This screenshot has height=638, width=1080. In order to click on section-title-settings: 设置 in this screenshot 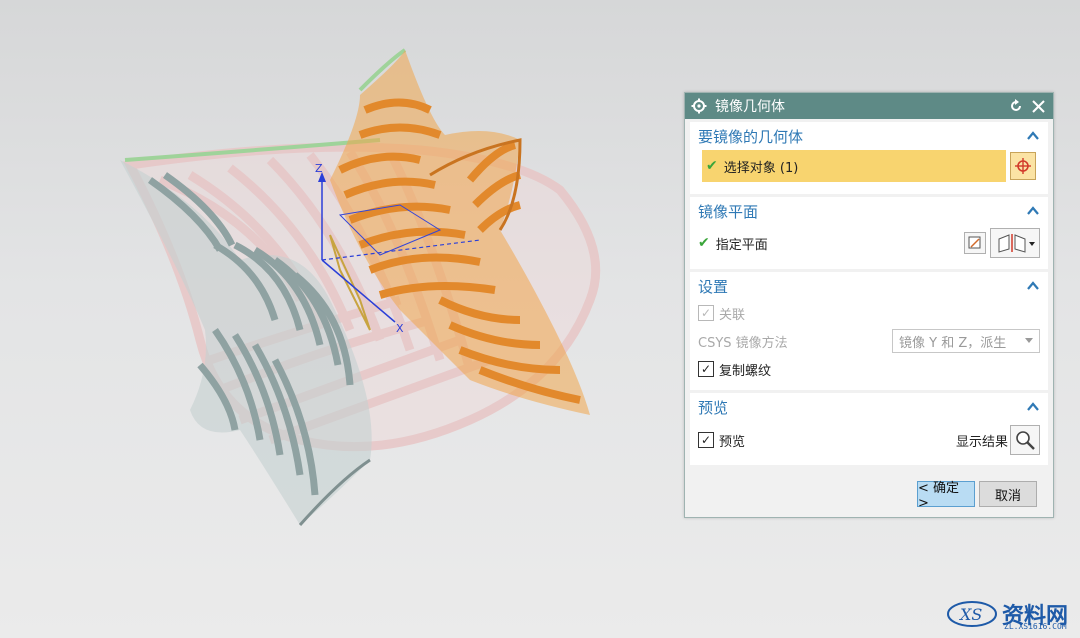, I will do `click(713, 286)`.